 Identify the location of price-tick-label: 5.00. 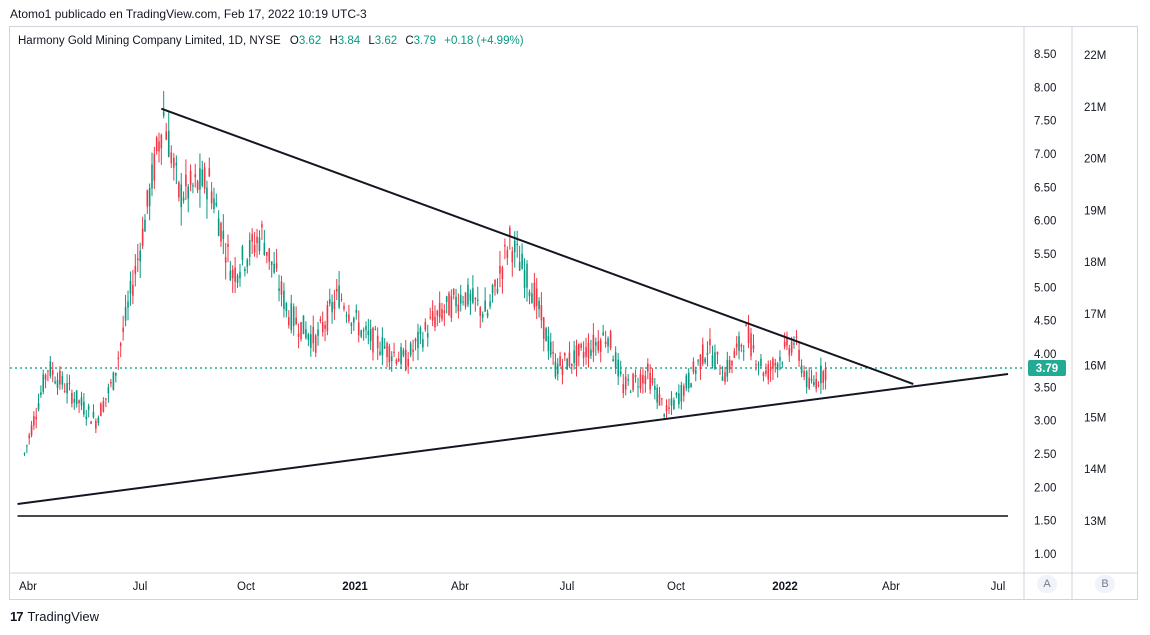
(1045, 288).